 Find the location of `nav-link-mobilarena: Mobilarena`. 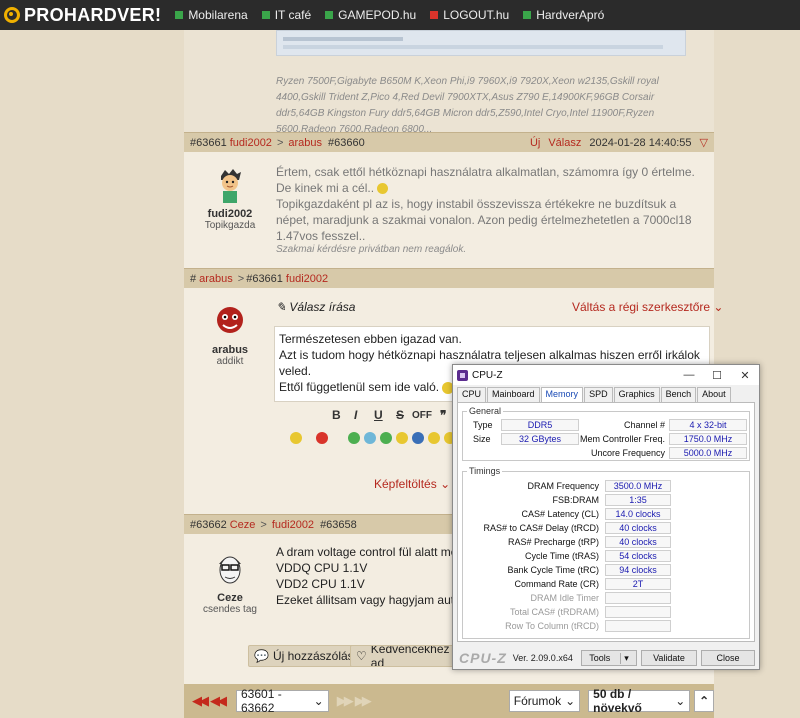

nav-link-mobilarena: Mobilarena is located at coordinates (211, 15).